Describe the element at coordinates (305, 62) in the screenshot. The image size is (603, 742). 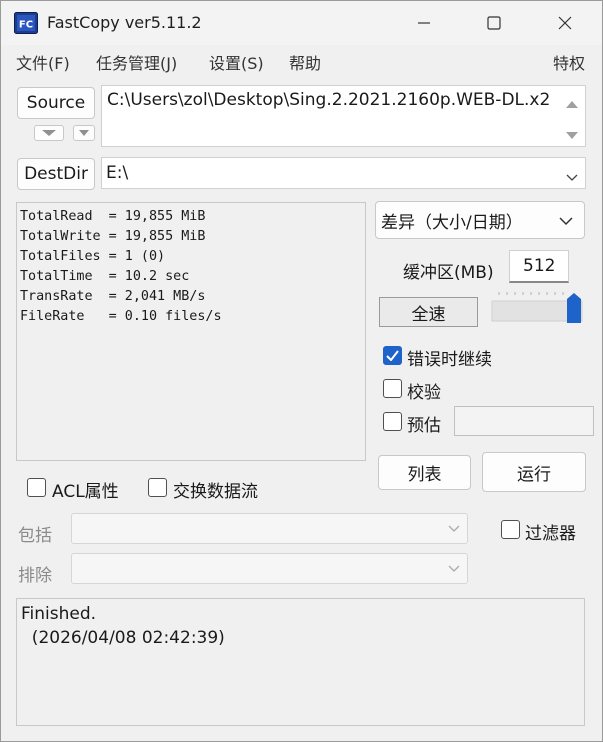
I see `menu-help: 帮助` at that location.